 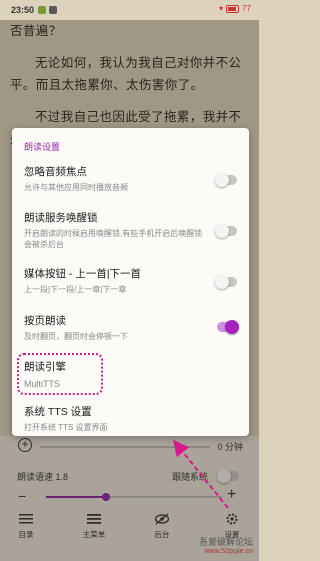 I want to click on watermark: 吾爱破解论坛 www.52pojie.cn, so click(x=226, y=547).